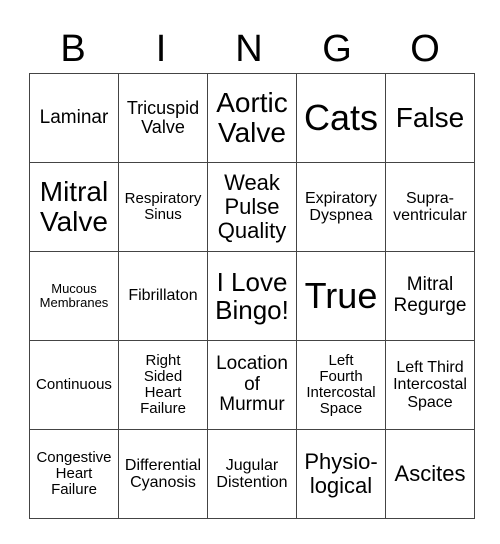 The width and height of the screenshot is (500, 544). I want to click on bingo-cell: Mucous Membranes, so click(74, 296).